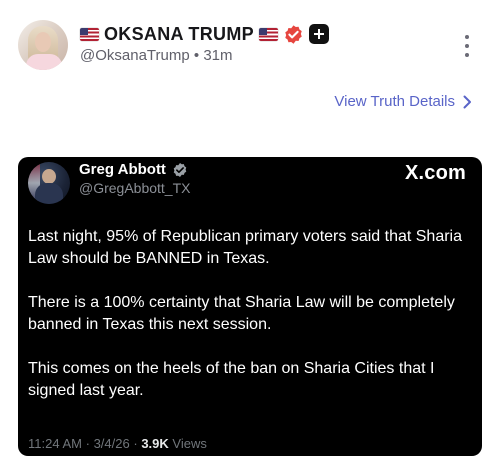 The width and height of the screenshot is (500, 473). What do you see at coordinates (155, 443) in the screenshot?
I see `views-count: 3.9K` at bounding box center [155, 443].